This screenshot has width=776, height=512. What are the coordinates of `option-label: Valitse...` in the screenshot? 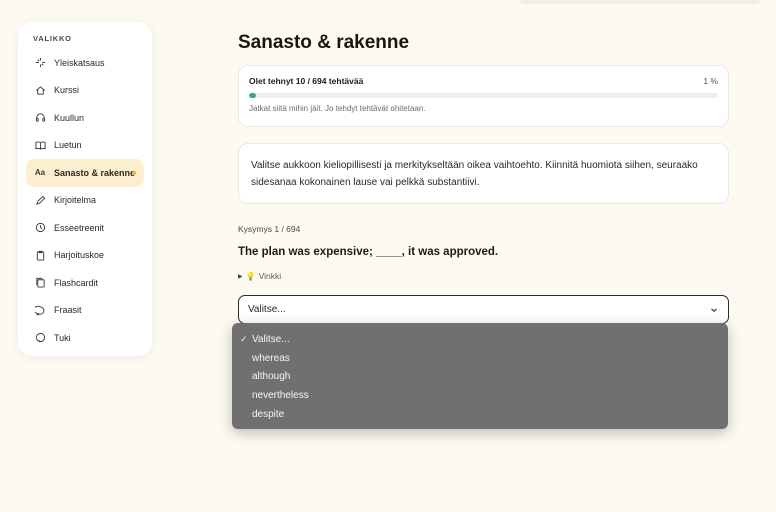 It's located at (271, 339).